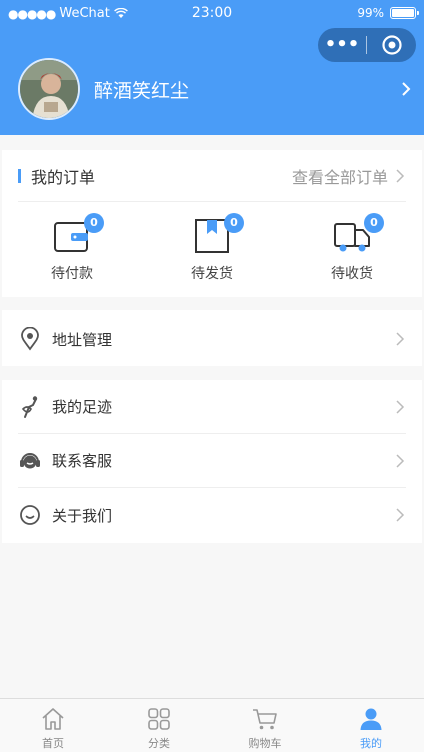 Image resolution: width=424 pixels, height=752 pixels. What do you see at coordinates (265, 719) in the screenshot?
I see `cart-icon` at bounding box center [265, 719].